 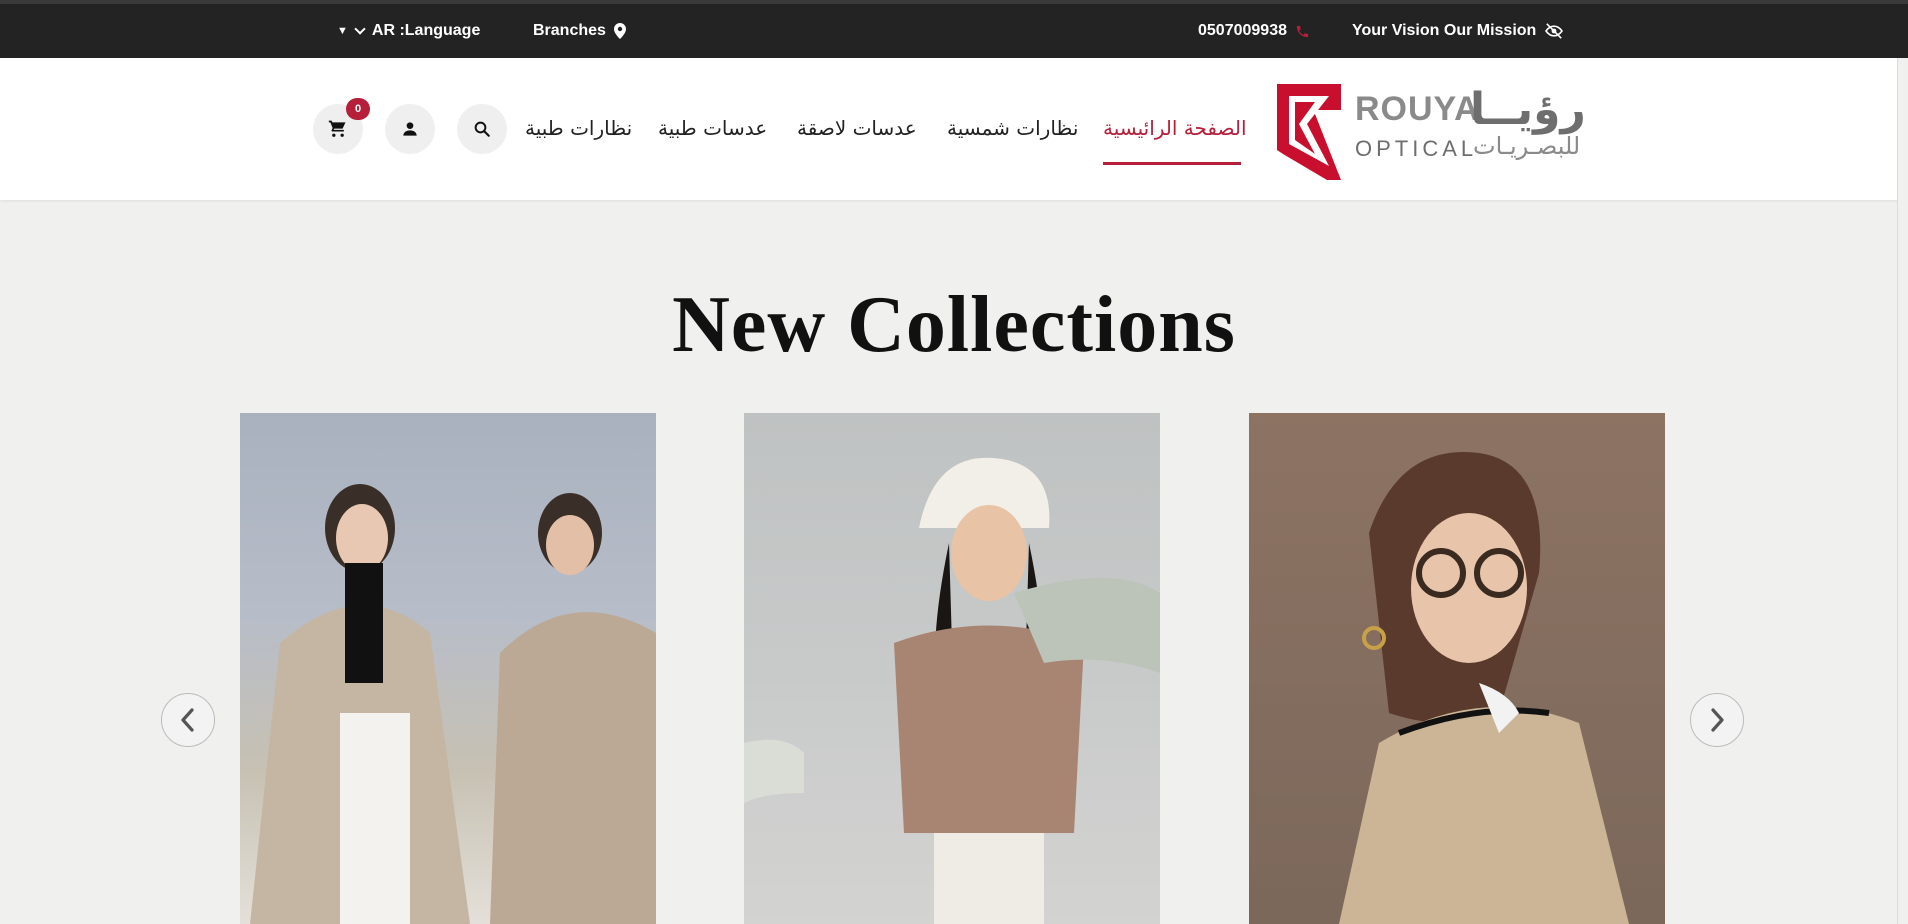 What do you see at coordinates (578, 128) in the screenshot?
I see `nav-eyeglasses: نظارات طبية` at bounding box center [578, 128].